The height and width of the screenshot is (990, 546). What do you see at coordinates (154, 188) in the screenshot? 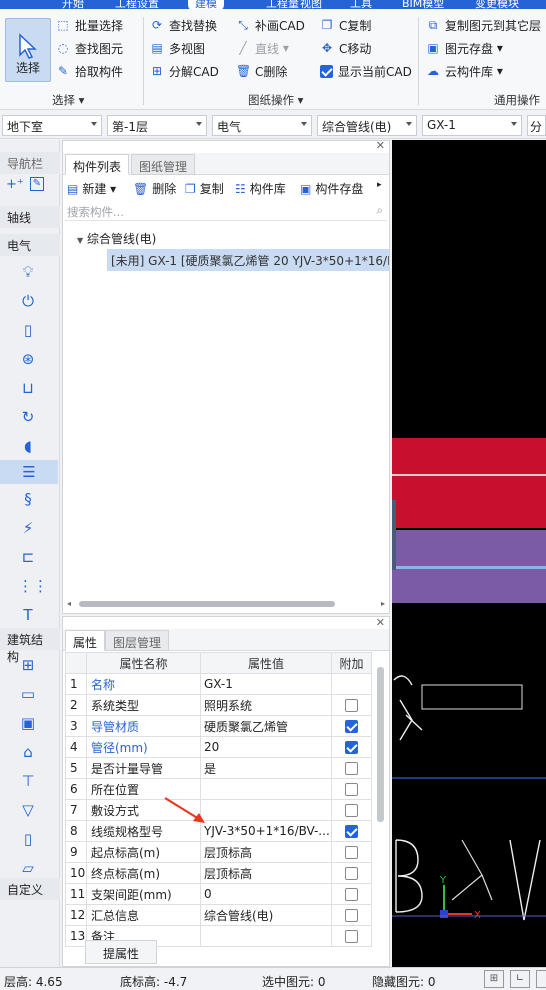
I see `delete-button: 🗑 删除` at bounding box center [154, 188].